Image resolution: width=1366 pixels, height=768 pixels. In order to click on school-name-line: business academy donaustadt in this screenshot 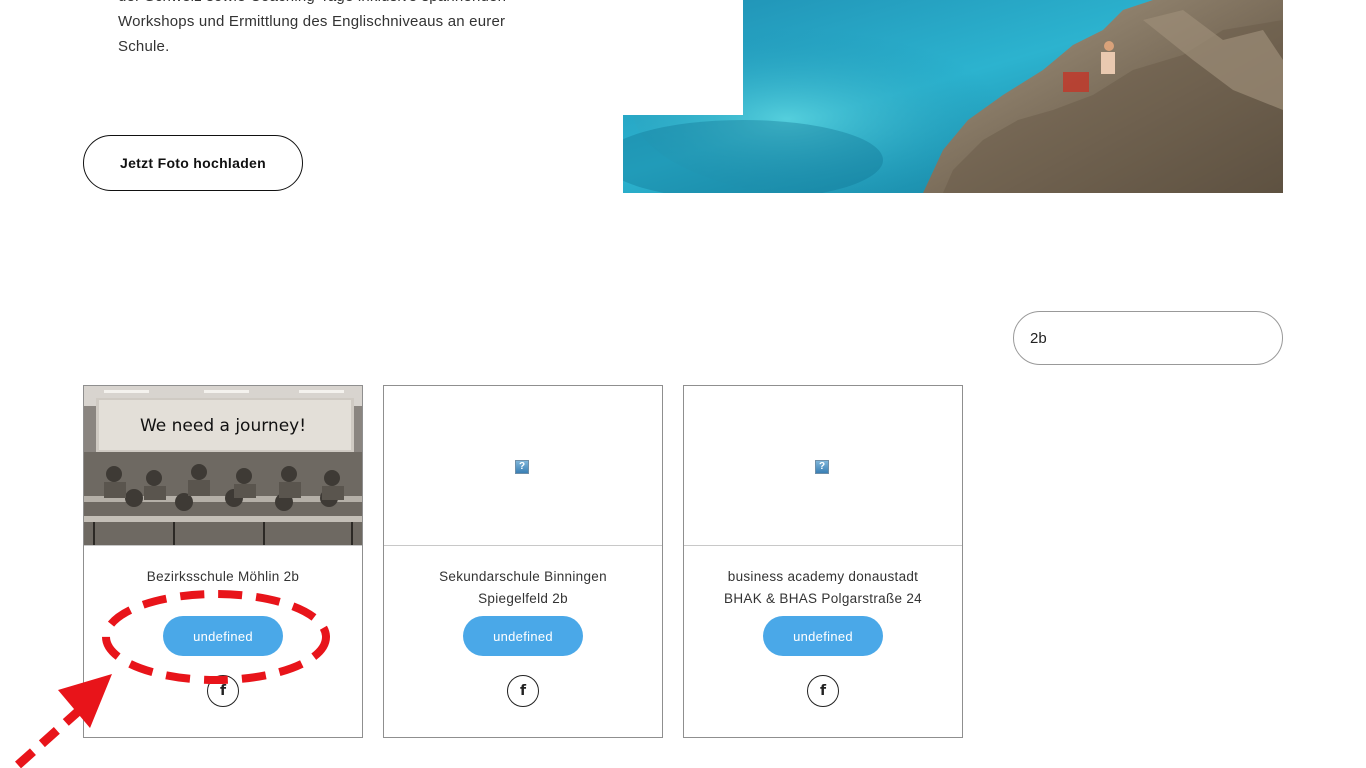, I will do `click(823, 576)`.